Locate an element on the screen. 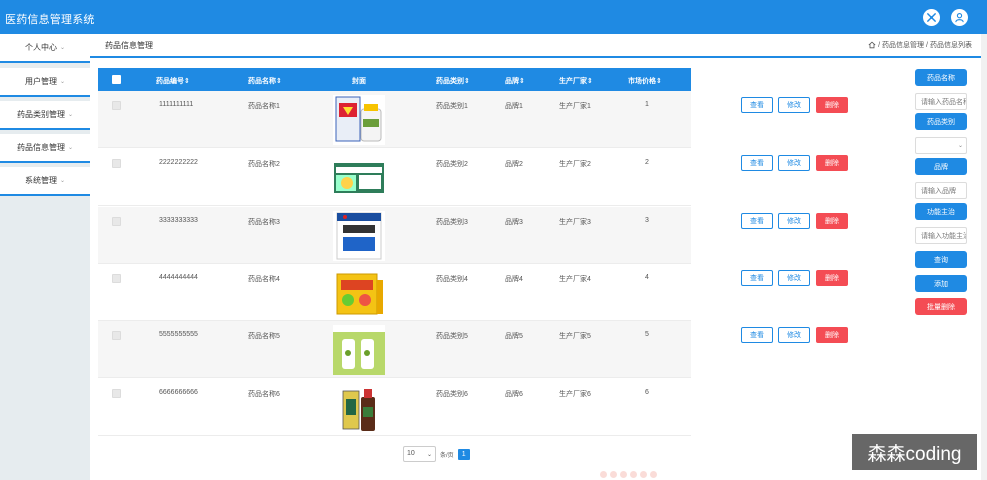 Image resolution: width=987 pixels, height=480 pixels. table-row: 6666666666 药品名称6 药品类别6 品牌6 生产厂家6 6 is located at coordinates (394, 407).